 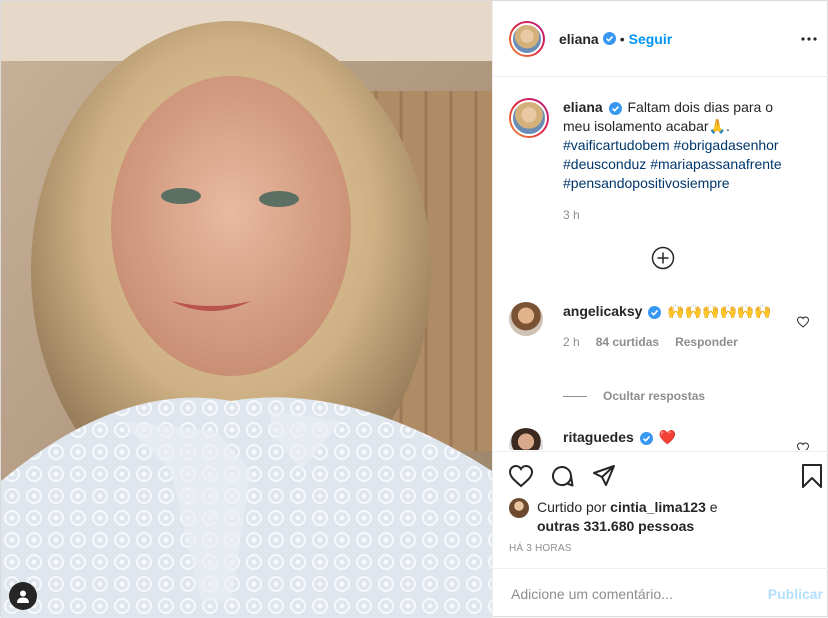 I want to click on comment-time: 2 h, so click(x=571, y=342).